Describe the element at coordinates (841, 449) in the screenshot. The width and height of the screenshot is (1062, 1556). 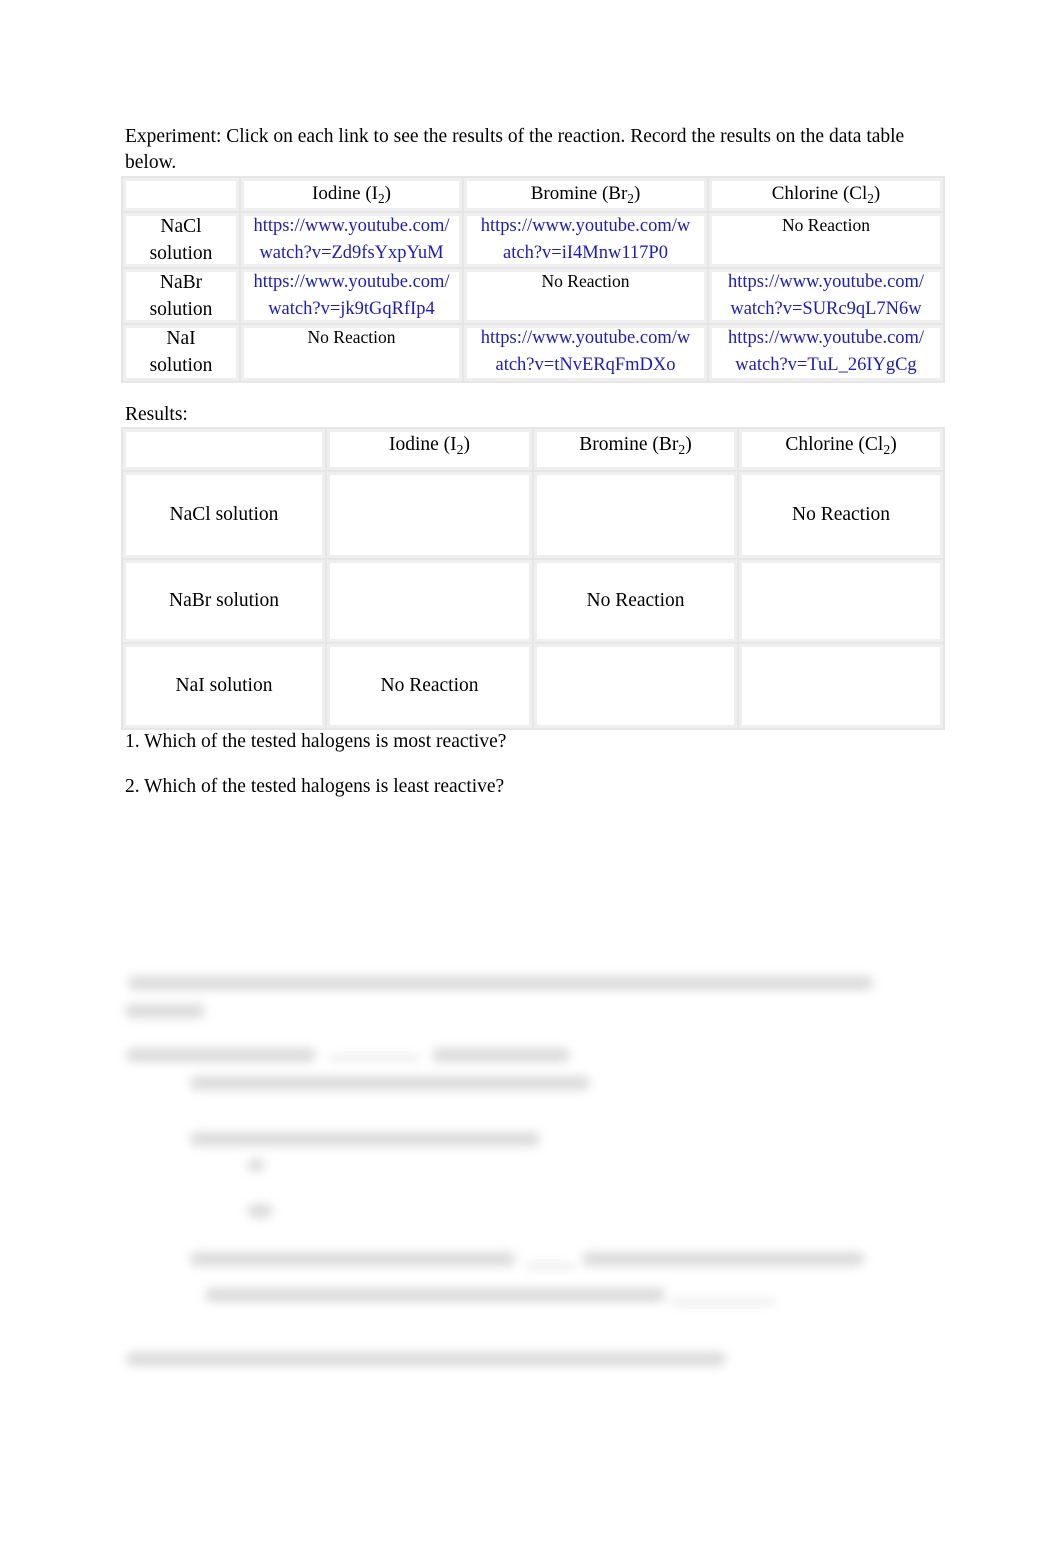
I see `results-header-chlorine: Chlorine (Cl2)` at that location.